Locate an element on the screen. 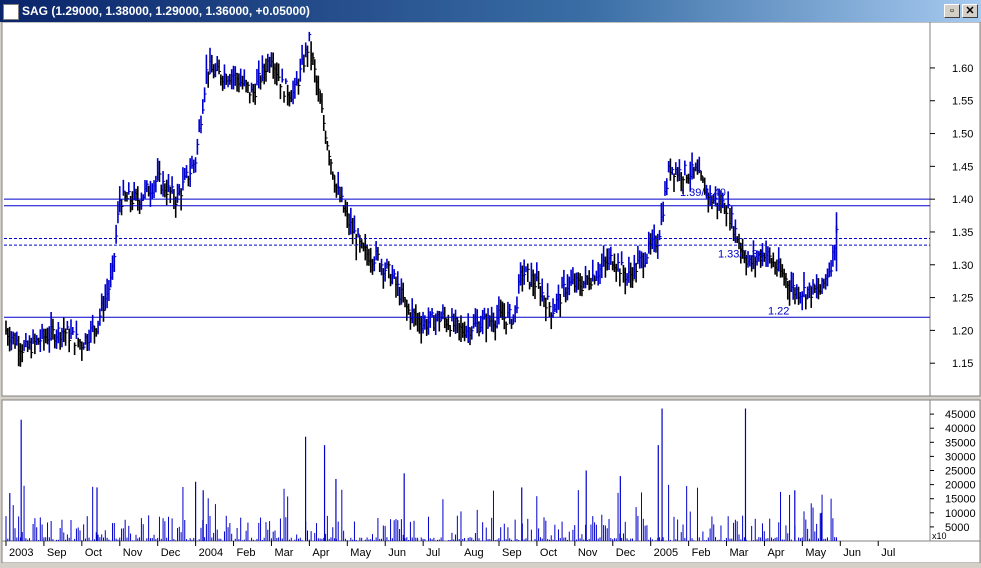  price-tick-label: 1.35 is located at coordinates (962, 233).